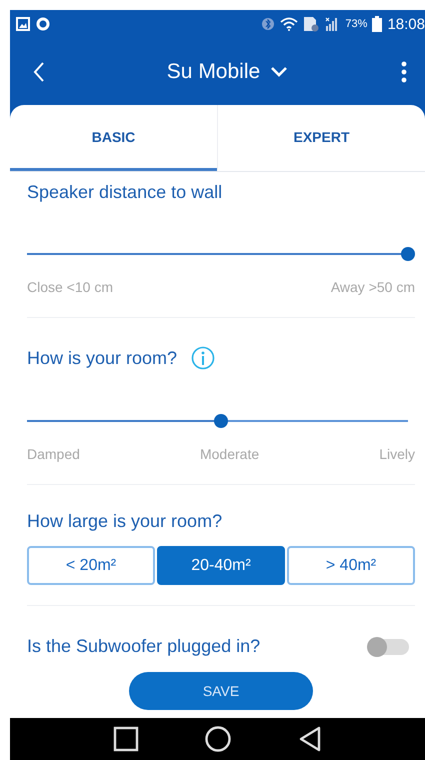 This screenshot has height=760, width=425. What do you see at coordinates (53, 454) in the screenshot?
I see `scale-label: Damped` at bounding box center [53, 454].